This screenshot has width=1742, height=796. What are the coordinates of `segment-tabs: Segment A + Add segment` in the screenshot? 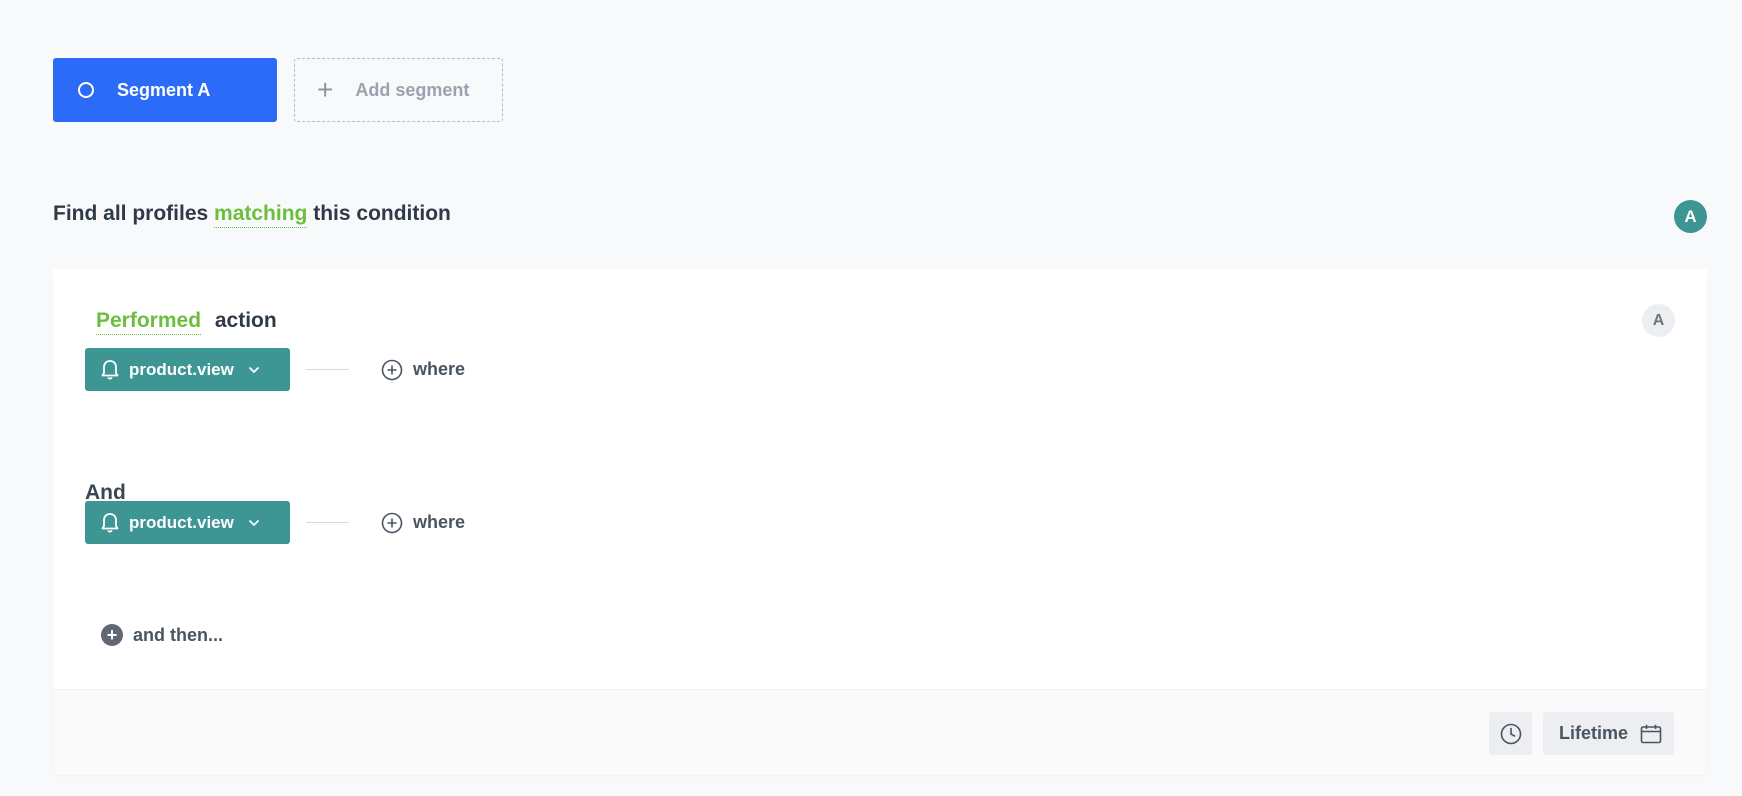 It's located at (278, 90).